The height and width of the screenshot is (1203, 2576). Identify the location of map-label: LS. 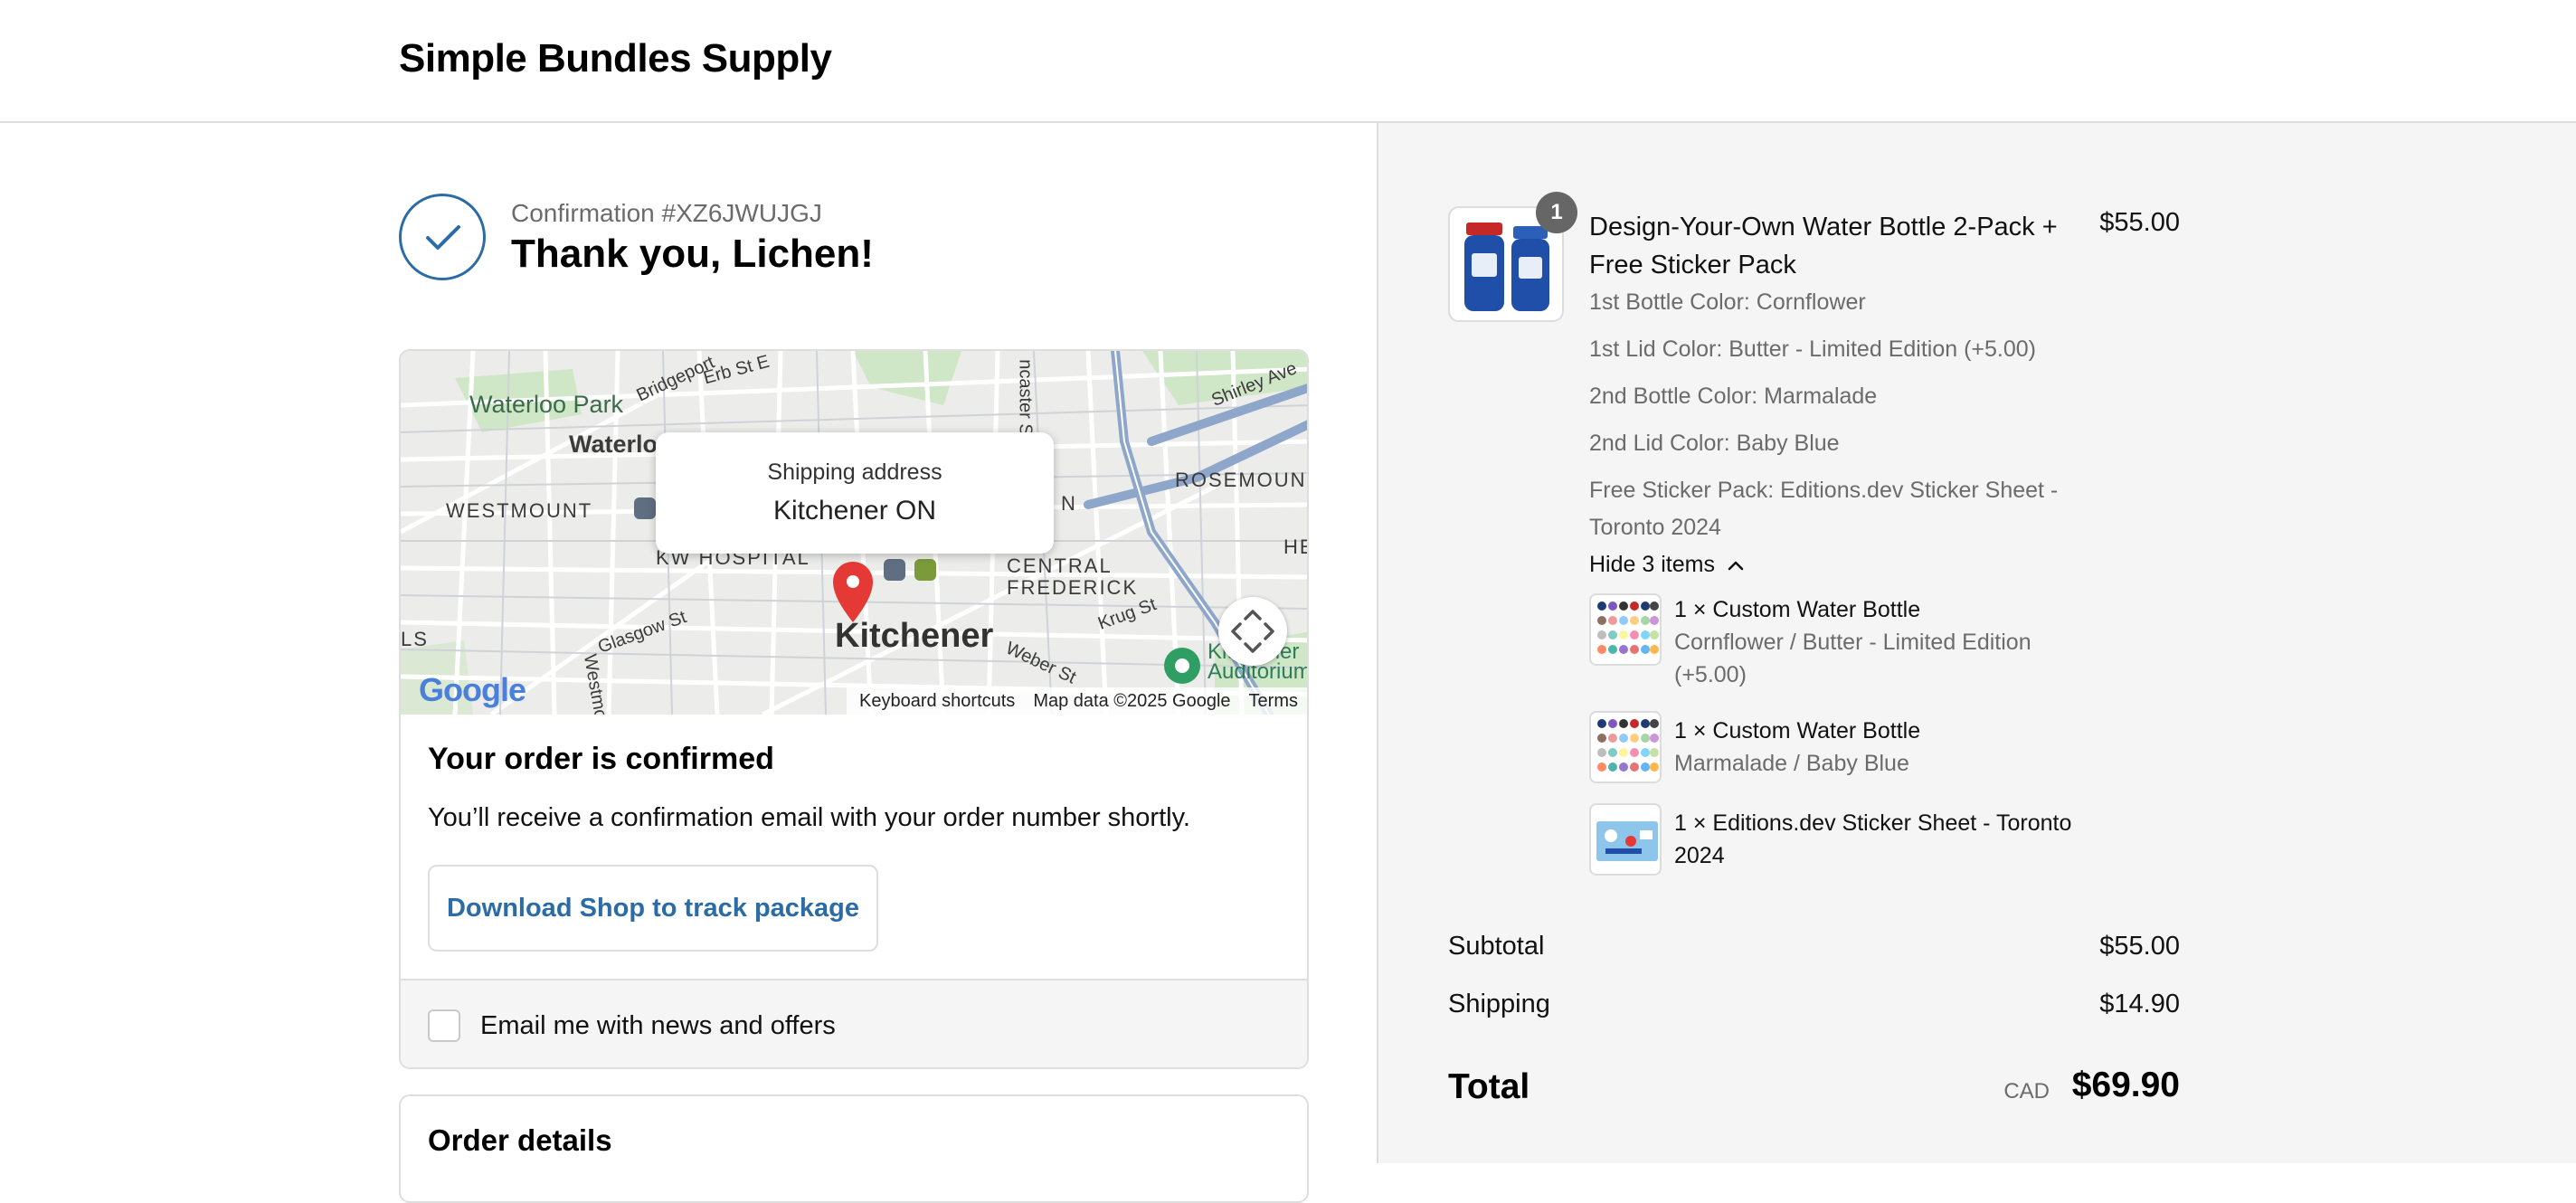
(415, 639).